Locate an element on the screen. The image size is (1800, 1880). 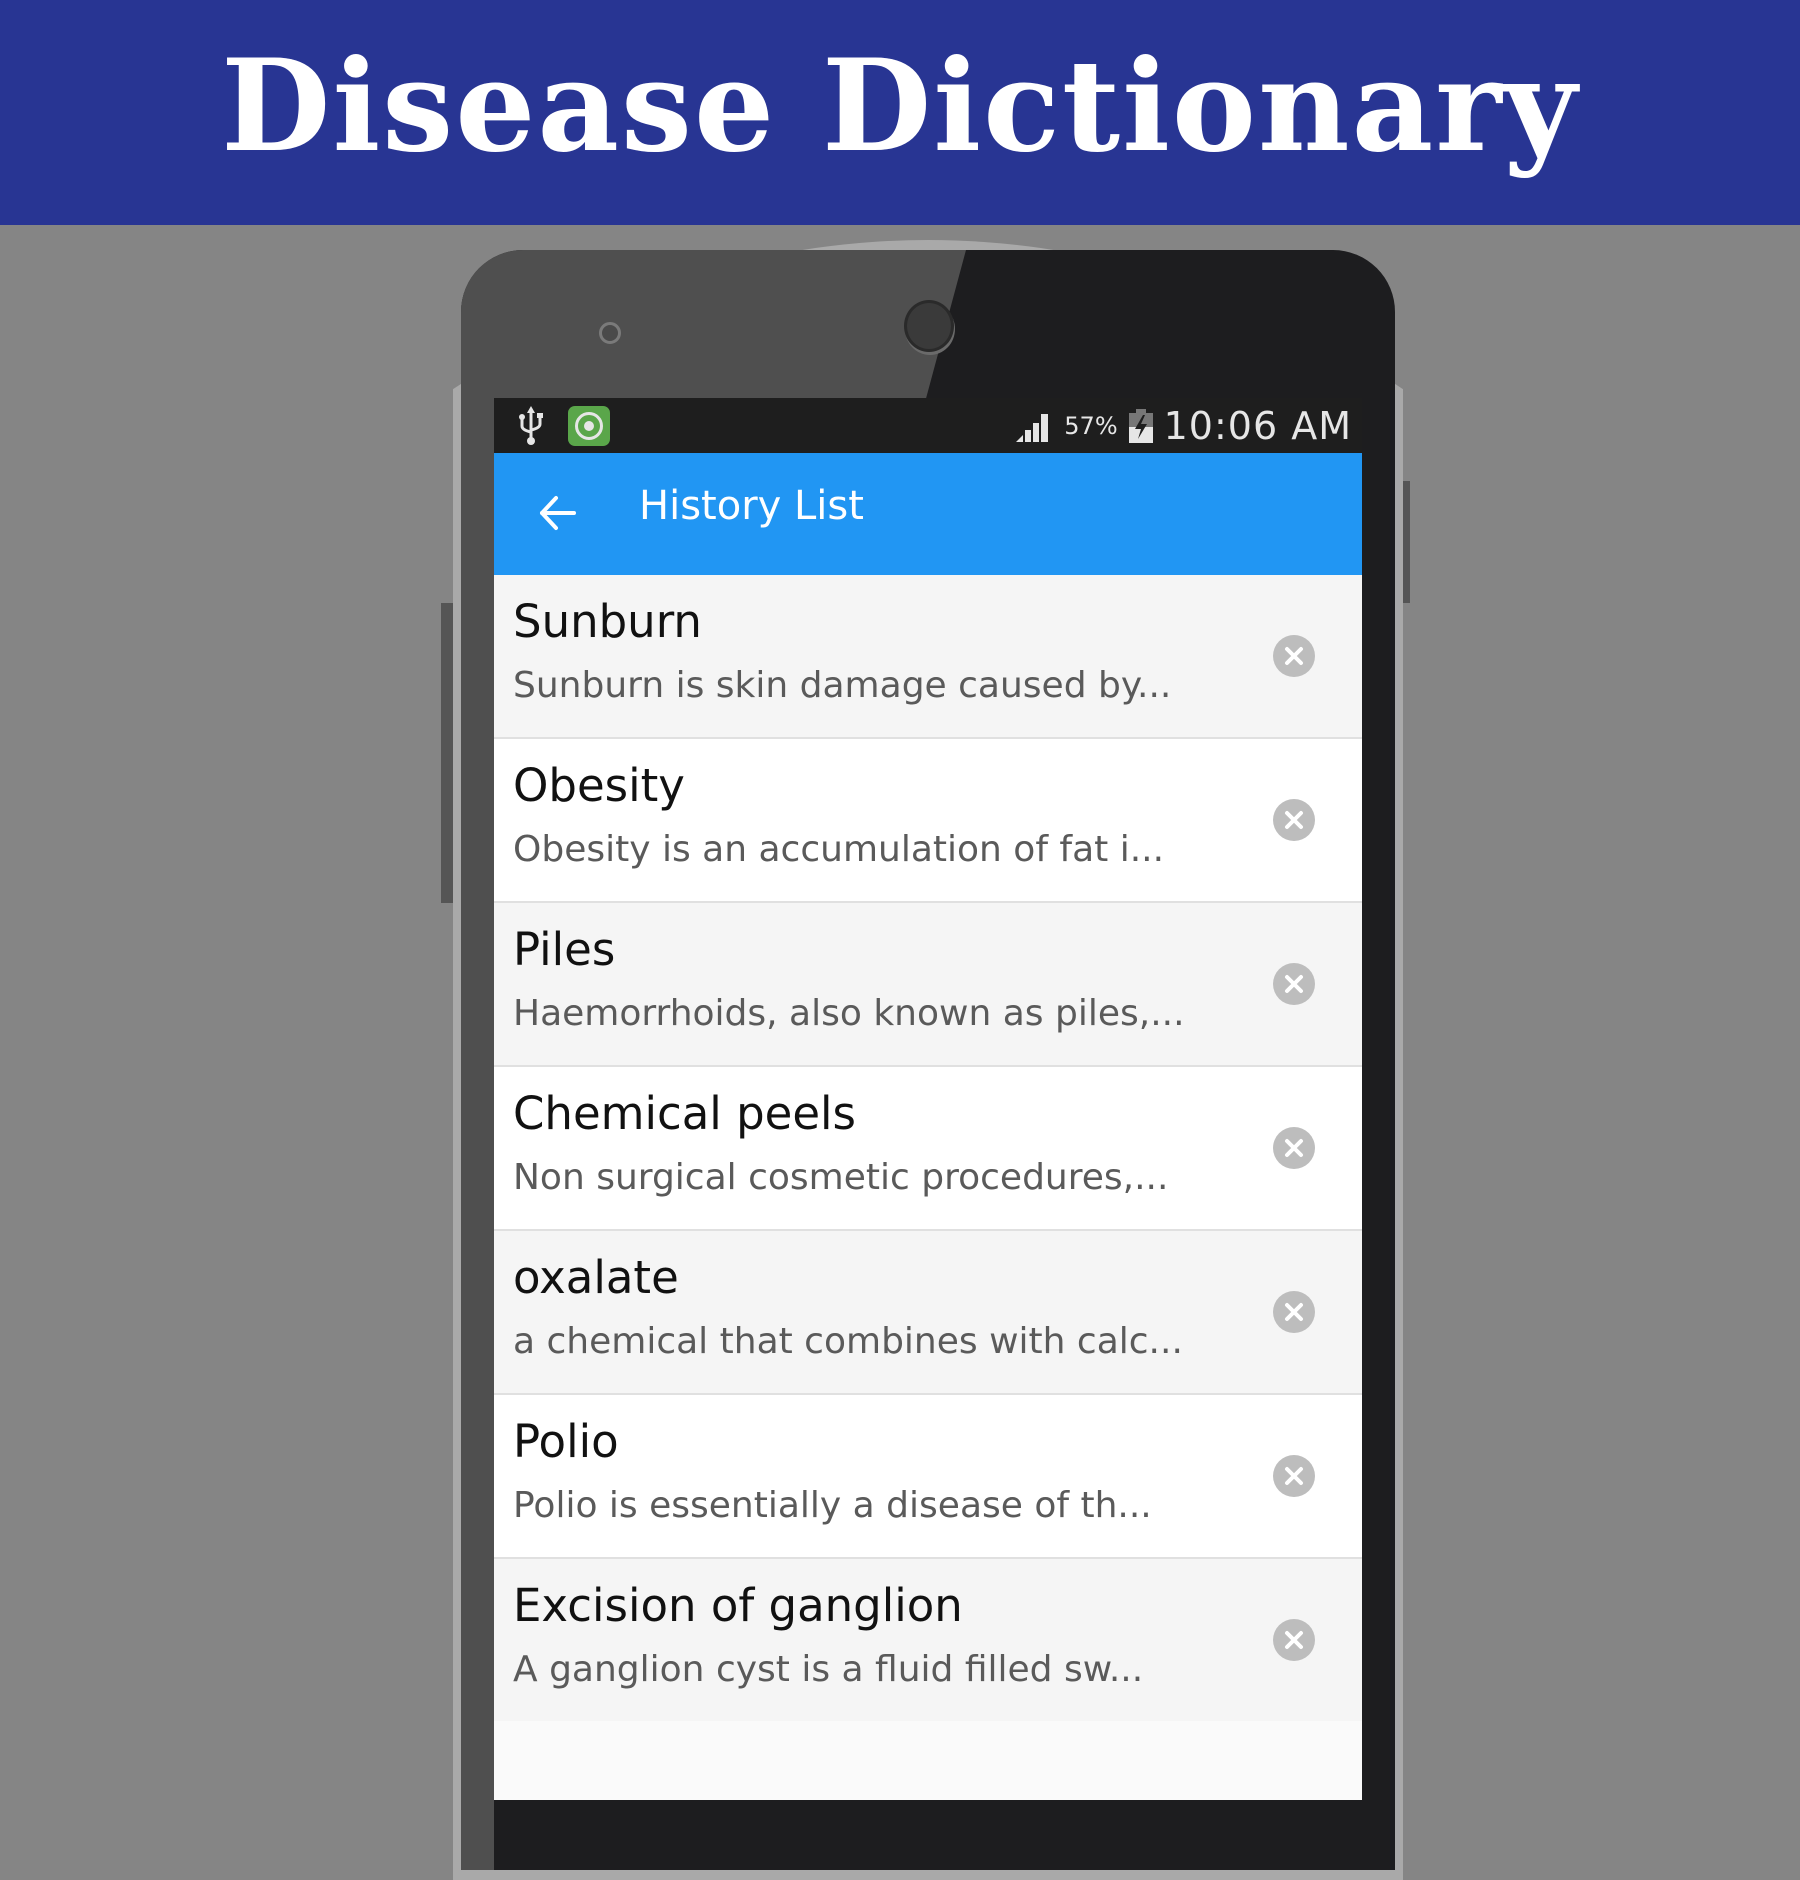
status-indicators: 57% 10:06 AM is located at coordinates (1183, 425).